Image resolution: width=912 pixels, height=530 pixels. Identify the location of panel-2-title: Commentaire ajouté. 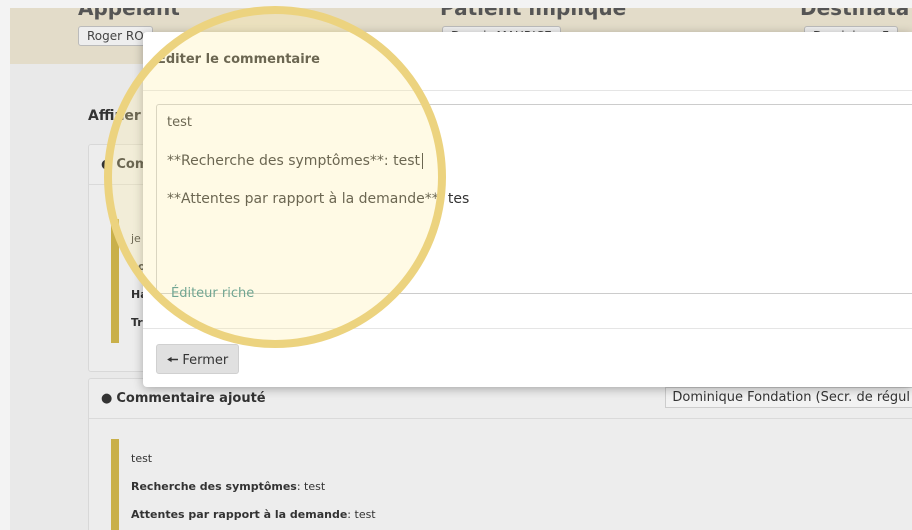
(191, 398).